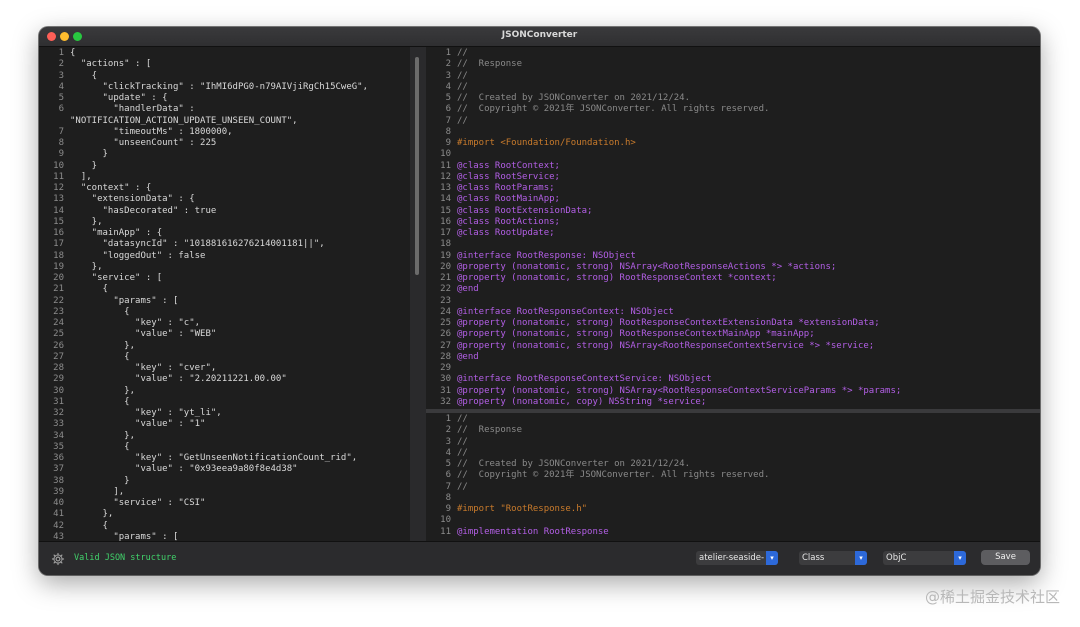 The width and height of the screenshot is (1080, 627). I want to click on code-line: 20 "service" : [, so click(203, 278).